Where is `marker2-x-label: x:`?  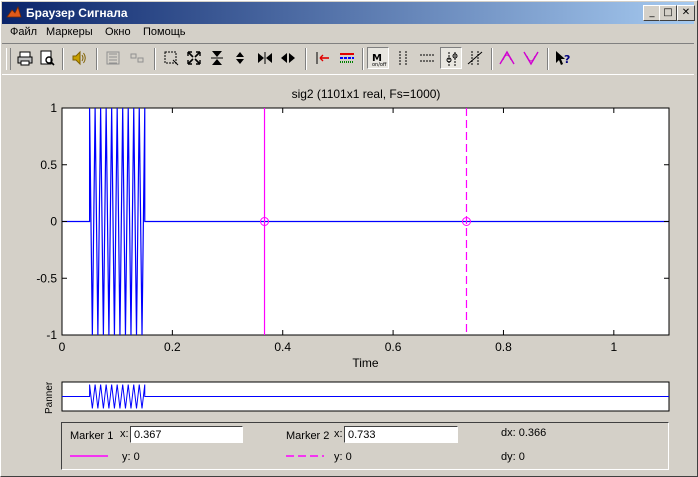
marker2-x-label: x: is located at coordinates (338, 434).